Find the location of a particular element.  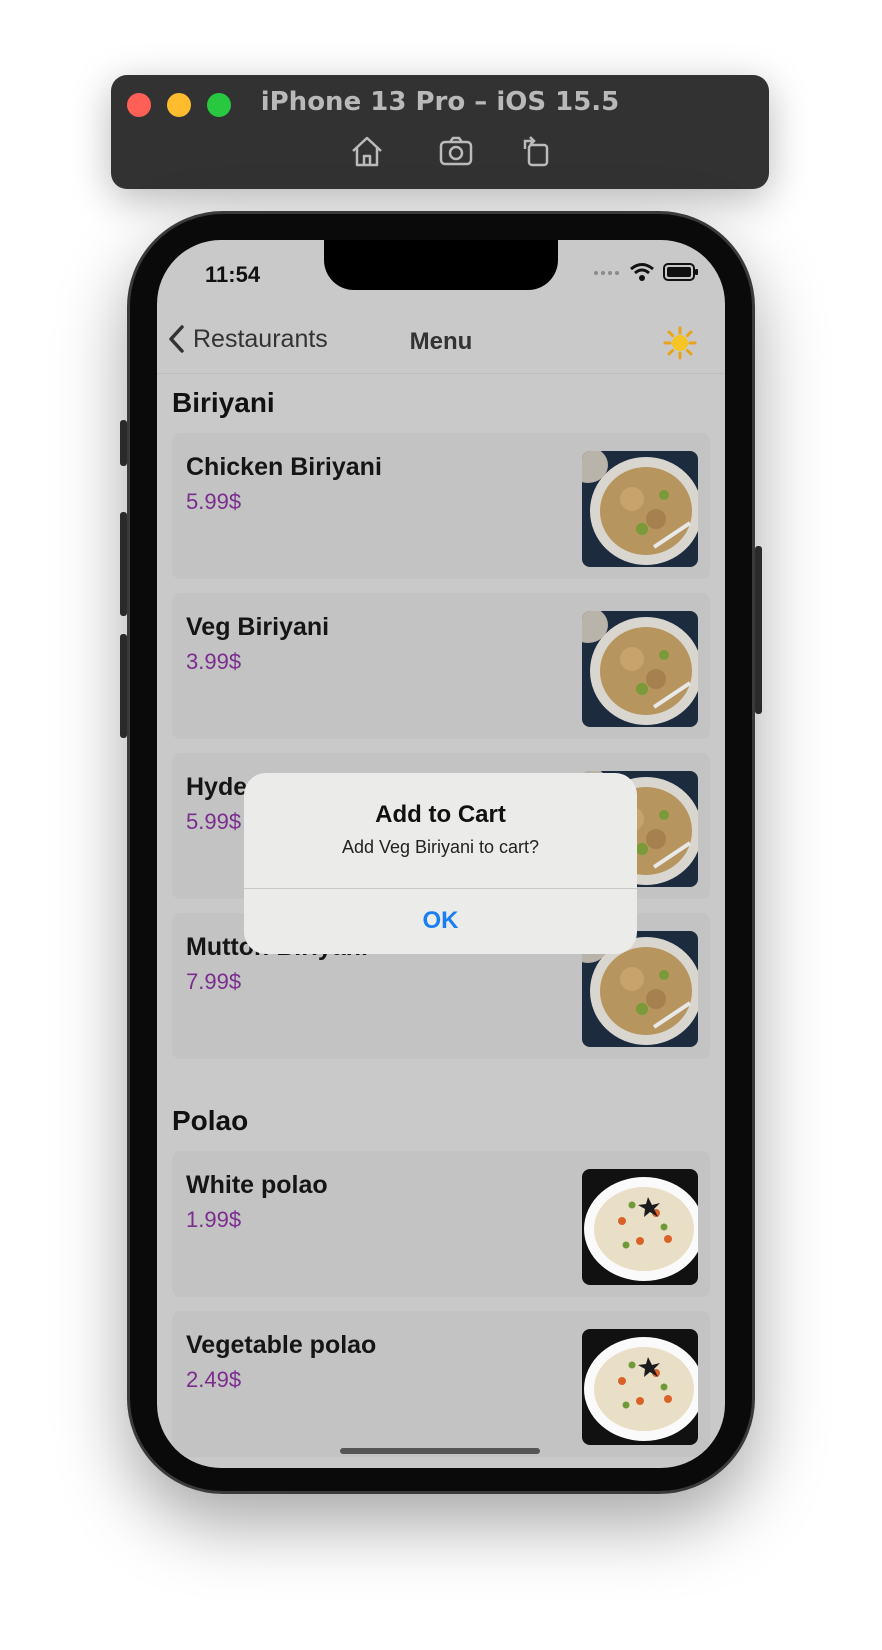

menu-item-price: 7.99$ is located at coordinates (214, 981).